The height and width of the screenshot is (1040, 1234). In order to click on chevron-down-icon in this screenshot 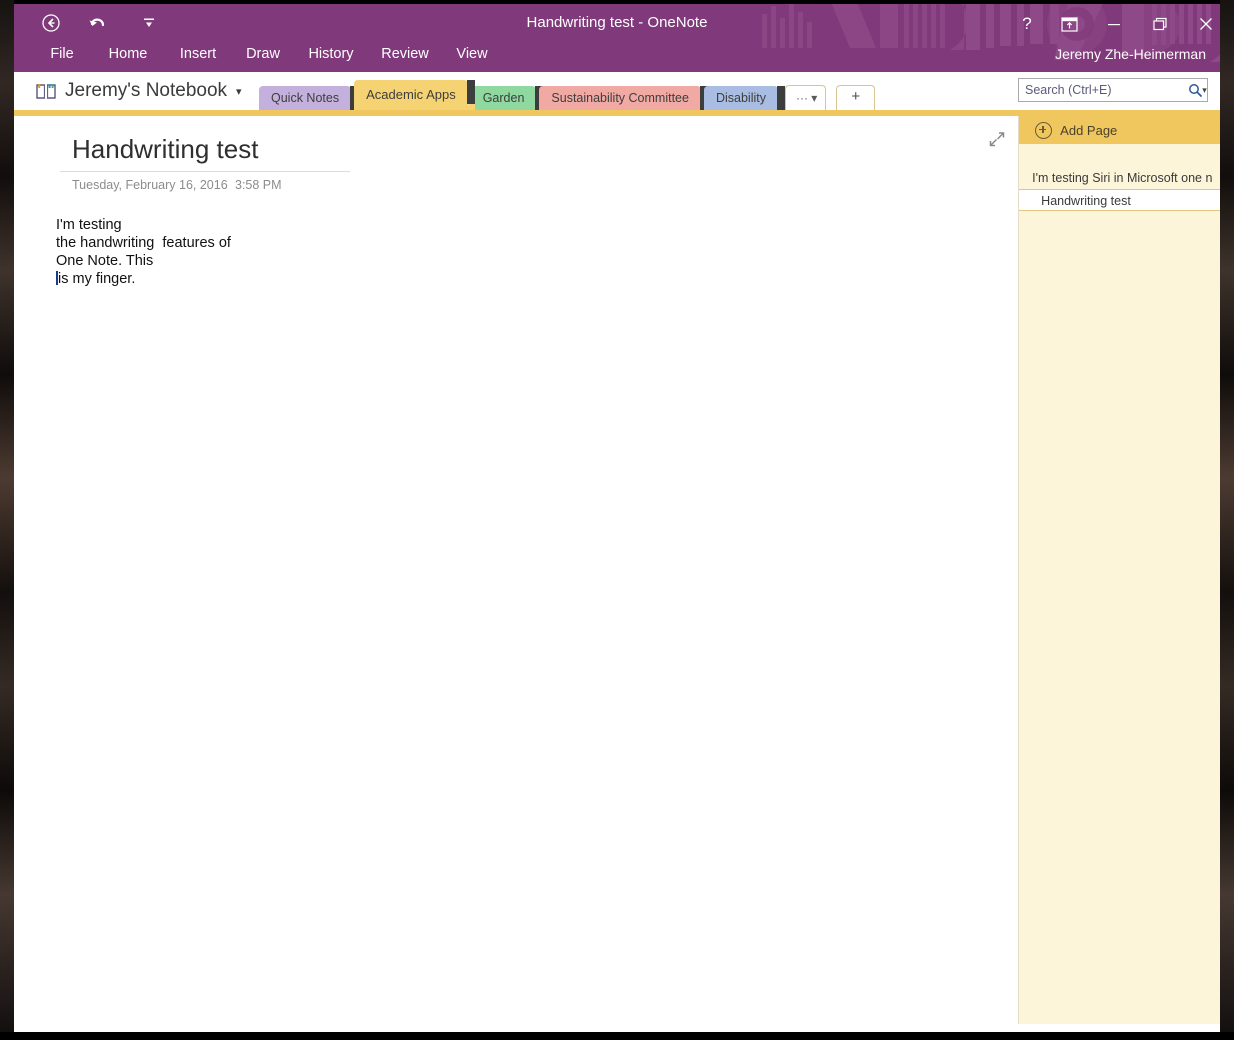, I will do `click(149, 22)`.